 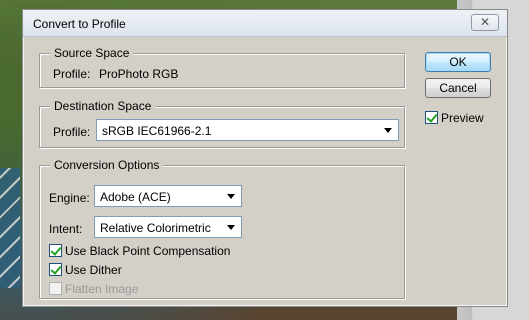 I want to click on black-point-compensation-label: Use Black Point Compensation, so click(x=148, y=251).